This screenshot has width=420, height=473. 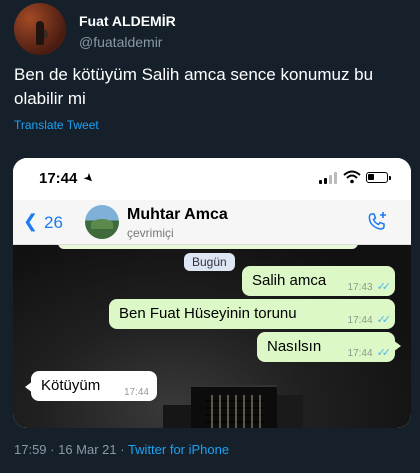 What do you see at coordinates (329, 347) in the screenshot?
I see `message-bubble-outgoing: Nasılsın 17:44 ✓✓` at bounding box center [329, 347].